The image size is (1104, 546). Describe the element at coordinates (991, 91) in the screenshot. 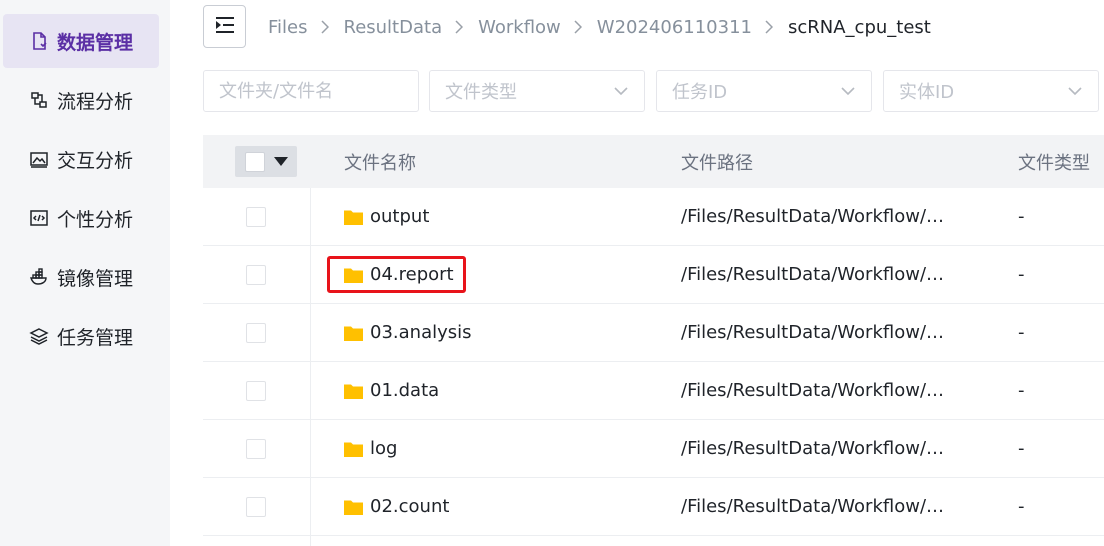

I see `entity-id-select: 实体ID` at that location.